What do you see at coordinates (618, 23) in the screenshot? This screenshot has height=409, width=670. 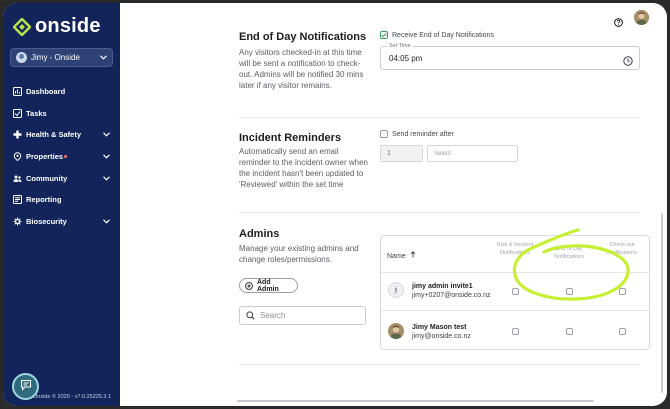 I see `help-icon` at bounding box center [618, 23].